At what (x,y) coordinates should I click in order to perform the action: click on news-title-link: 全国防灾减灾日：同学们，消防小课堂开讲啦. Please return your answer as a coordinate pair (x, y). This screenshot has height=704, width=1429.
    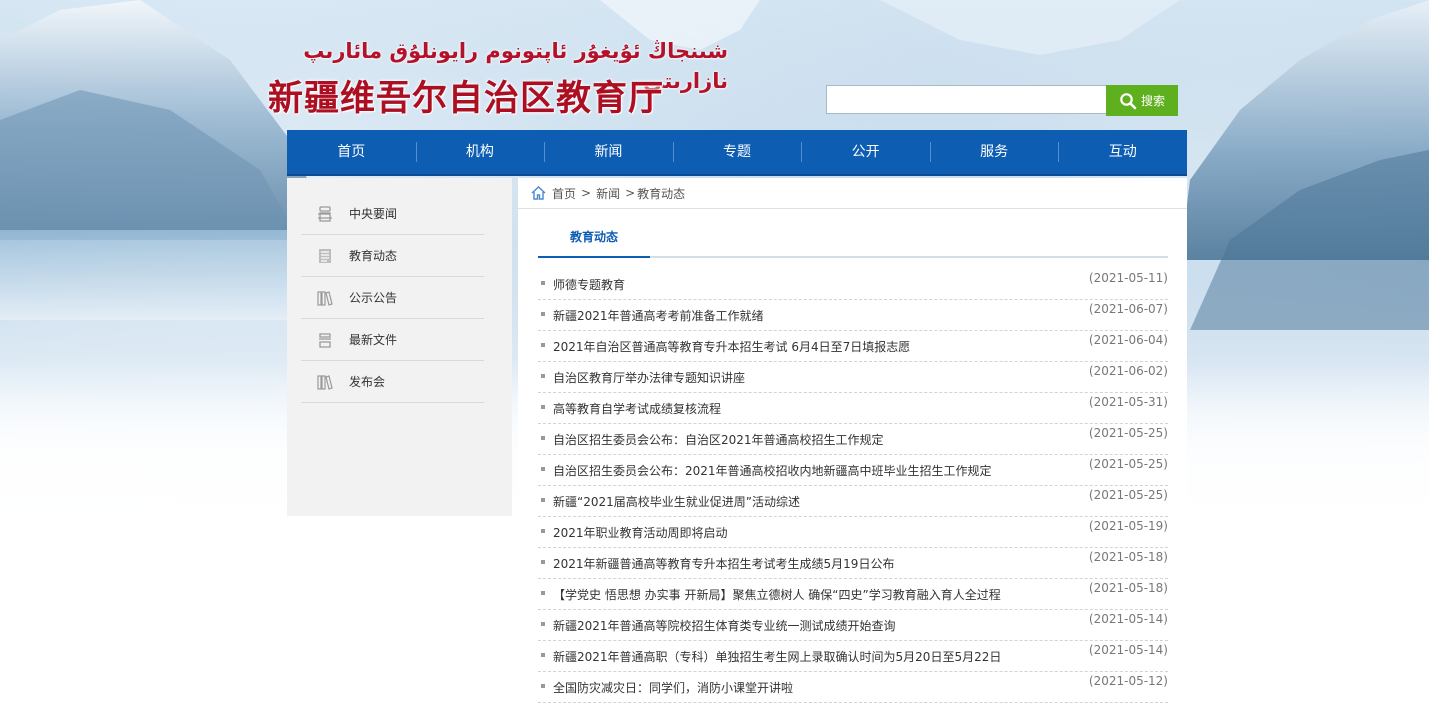
    Looking at the image, I should click on (673, 687).